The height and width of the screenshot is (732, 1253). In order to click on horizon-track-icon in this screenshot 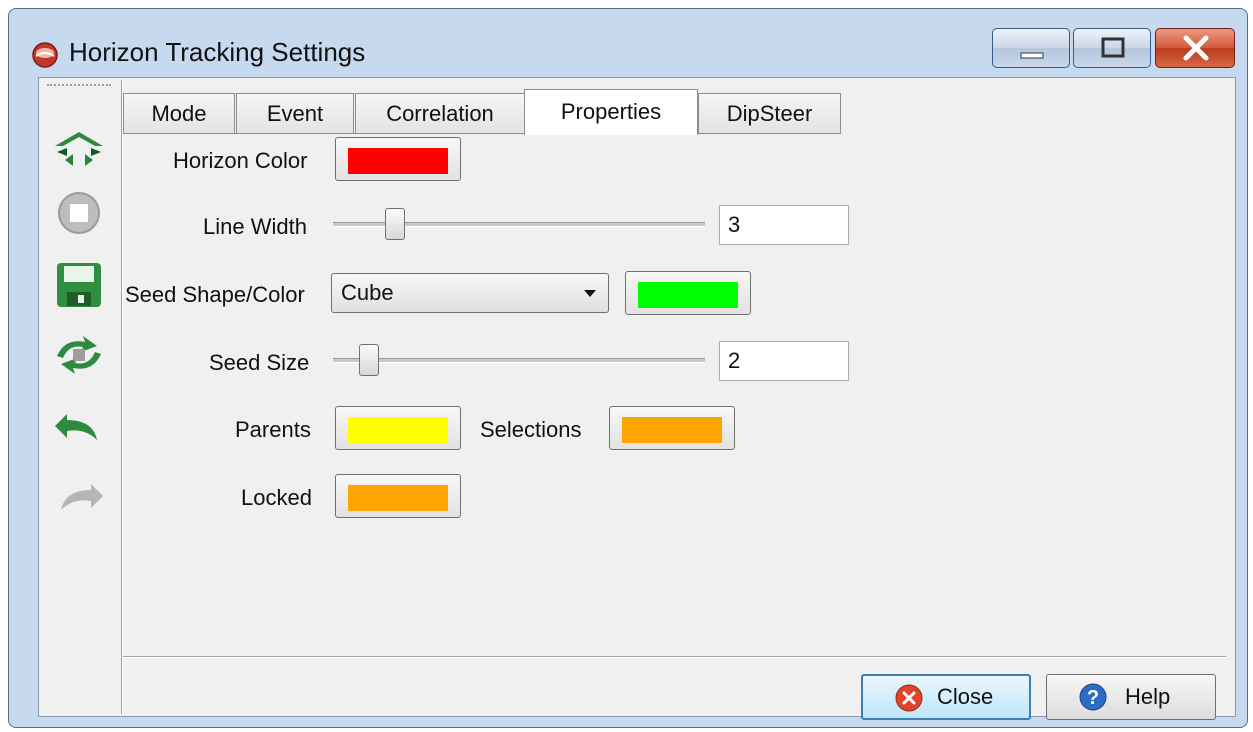, I will do `click(79, 149)`.